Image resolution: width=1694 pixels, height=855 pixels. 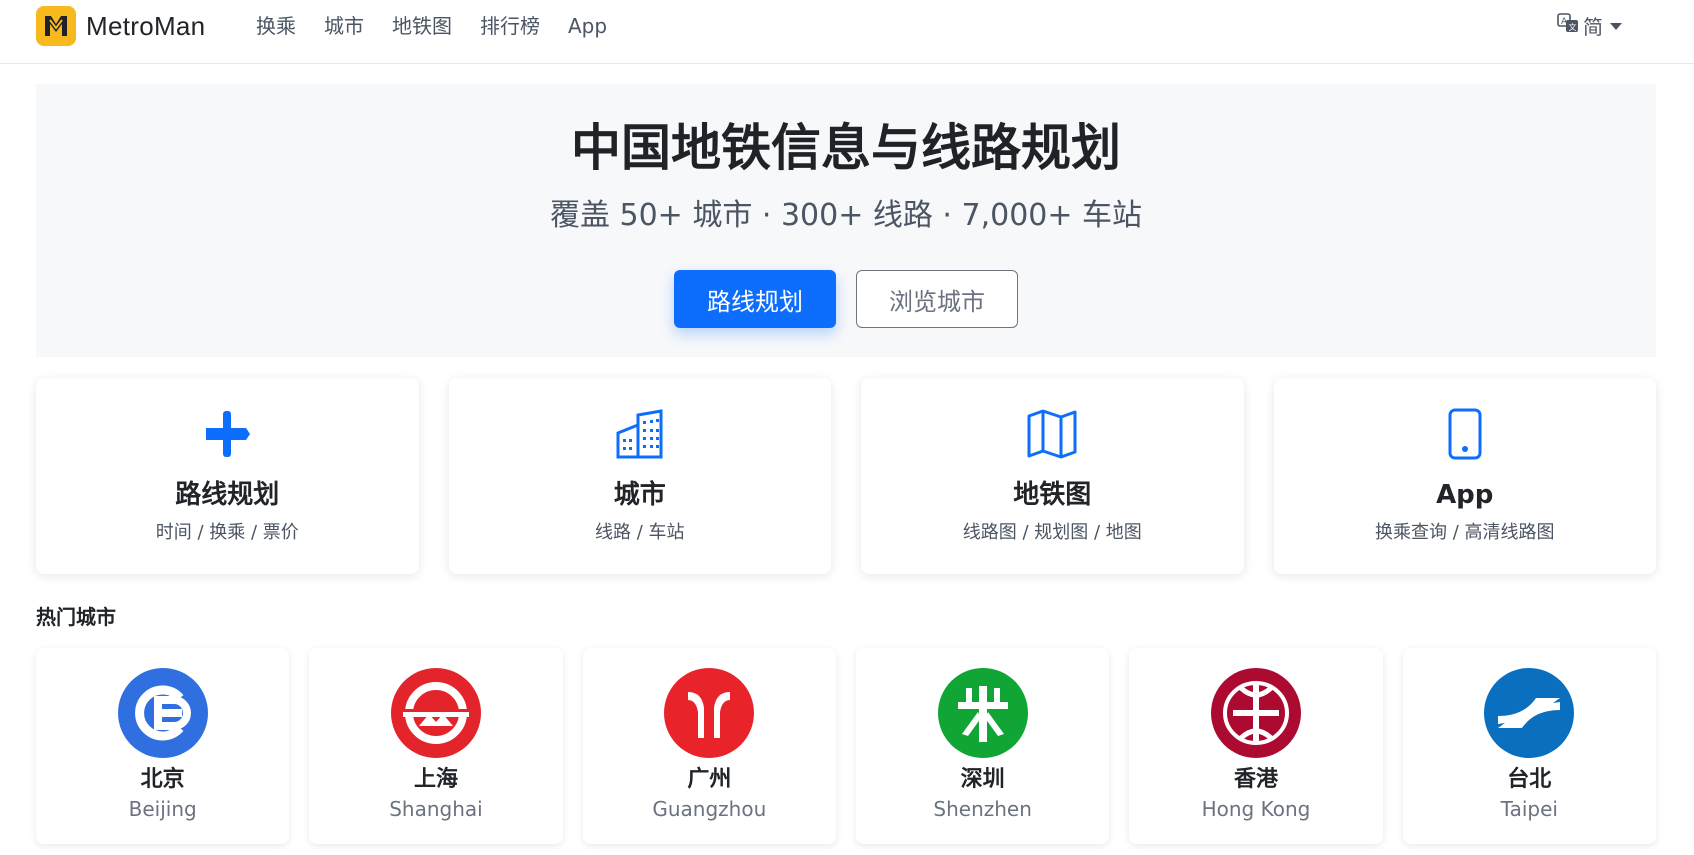 I want to click on feature-desc: 线路 / 车站, so click(x=639, y=532).